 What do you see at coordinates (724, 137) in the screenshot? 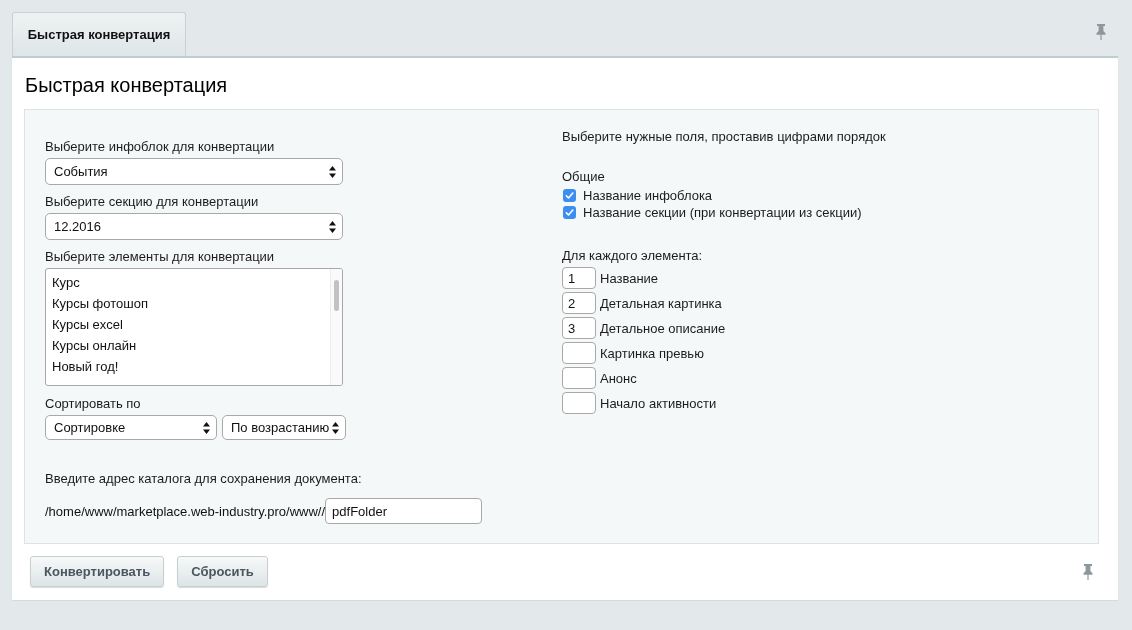
I see `instruction-text: Выберите нужные поля, проставив цифрами порядок` at bounding box center [724, 137].